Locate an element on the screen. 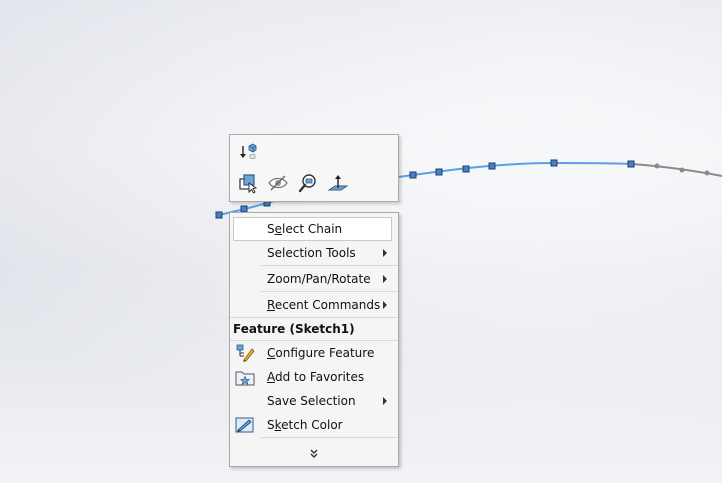 The image size is (722, 483). menu-section-header: Feature (Sketch1) is located at coordinates (294, 329).